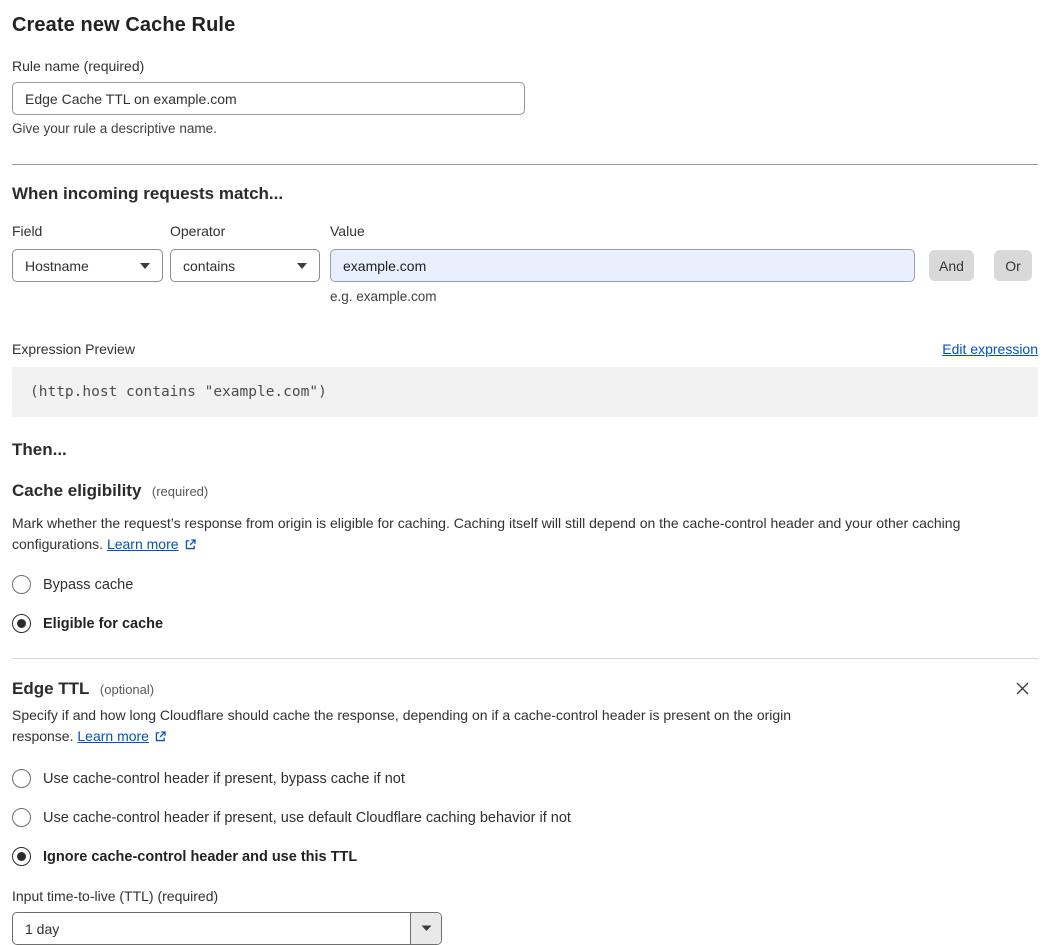 This screenshot has width=1058, height=945. I want to click on value-help: e.g. example.com, so click(383, 296).